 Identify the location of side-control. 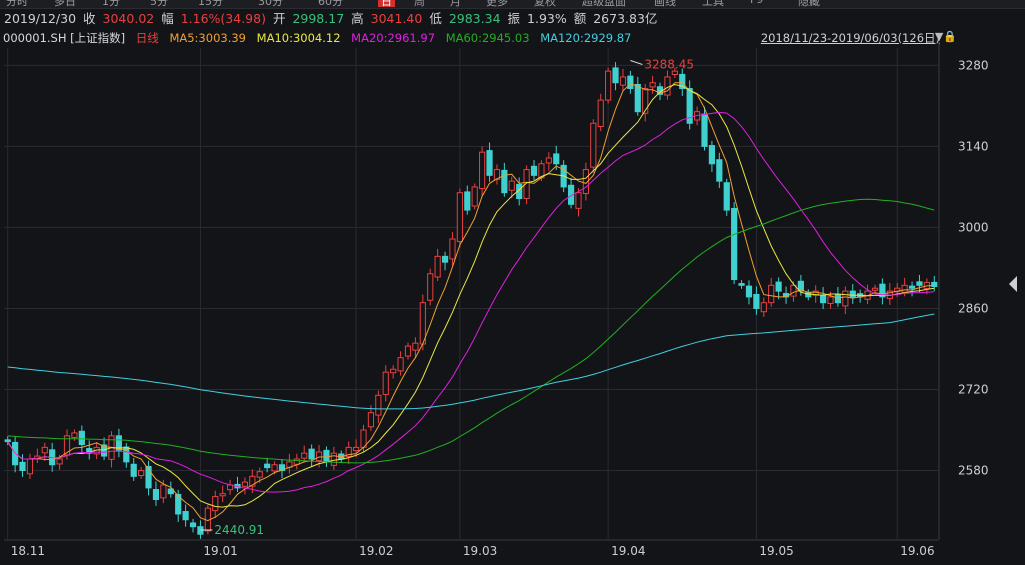
(1010, 281).